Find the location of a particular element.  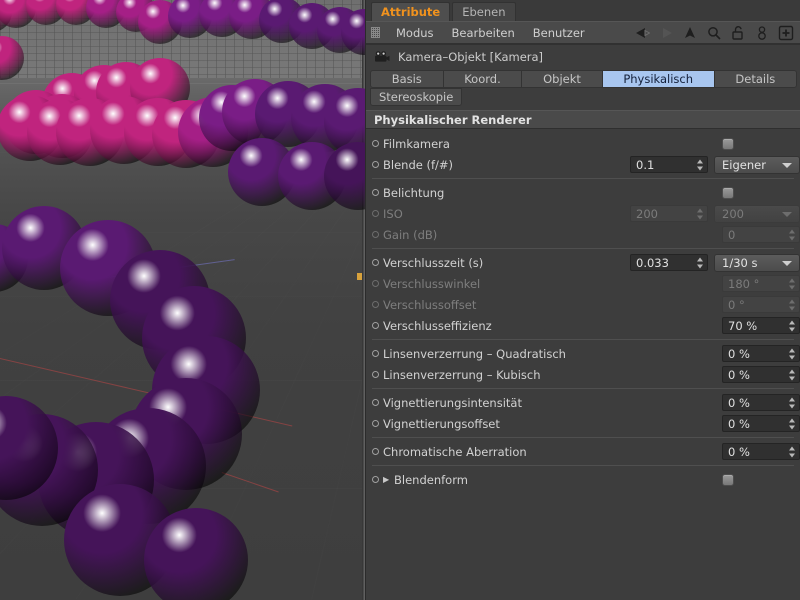

forward-arrow-icon is located at coordinates (666, 33).